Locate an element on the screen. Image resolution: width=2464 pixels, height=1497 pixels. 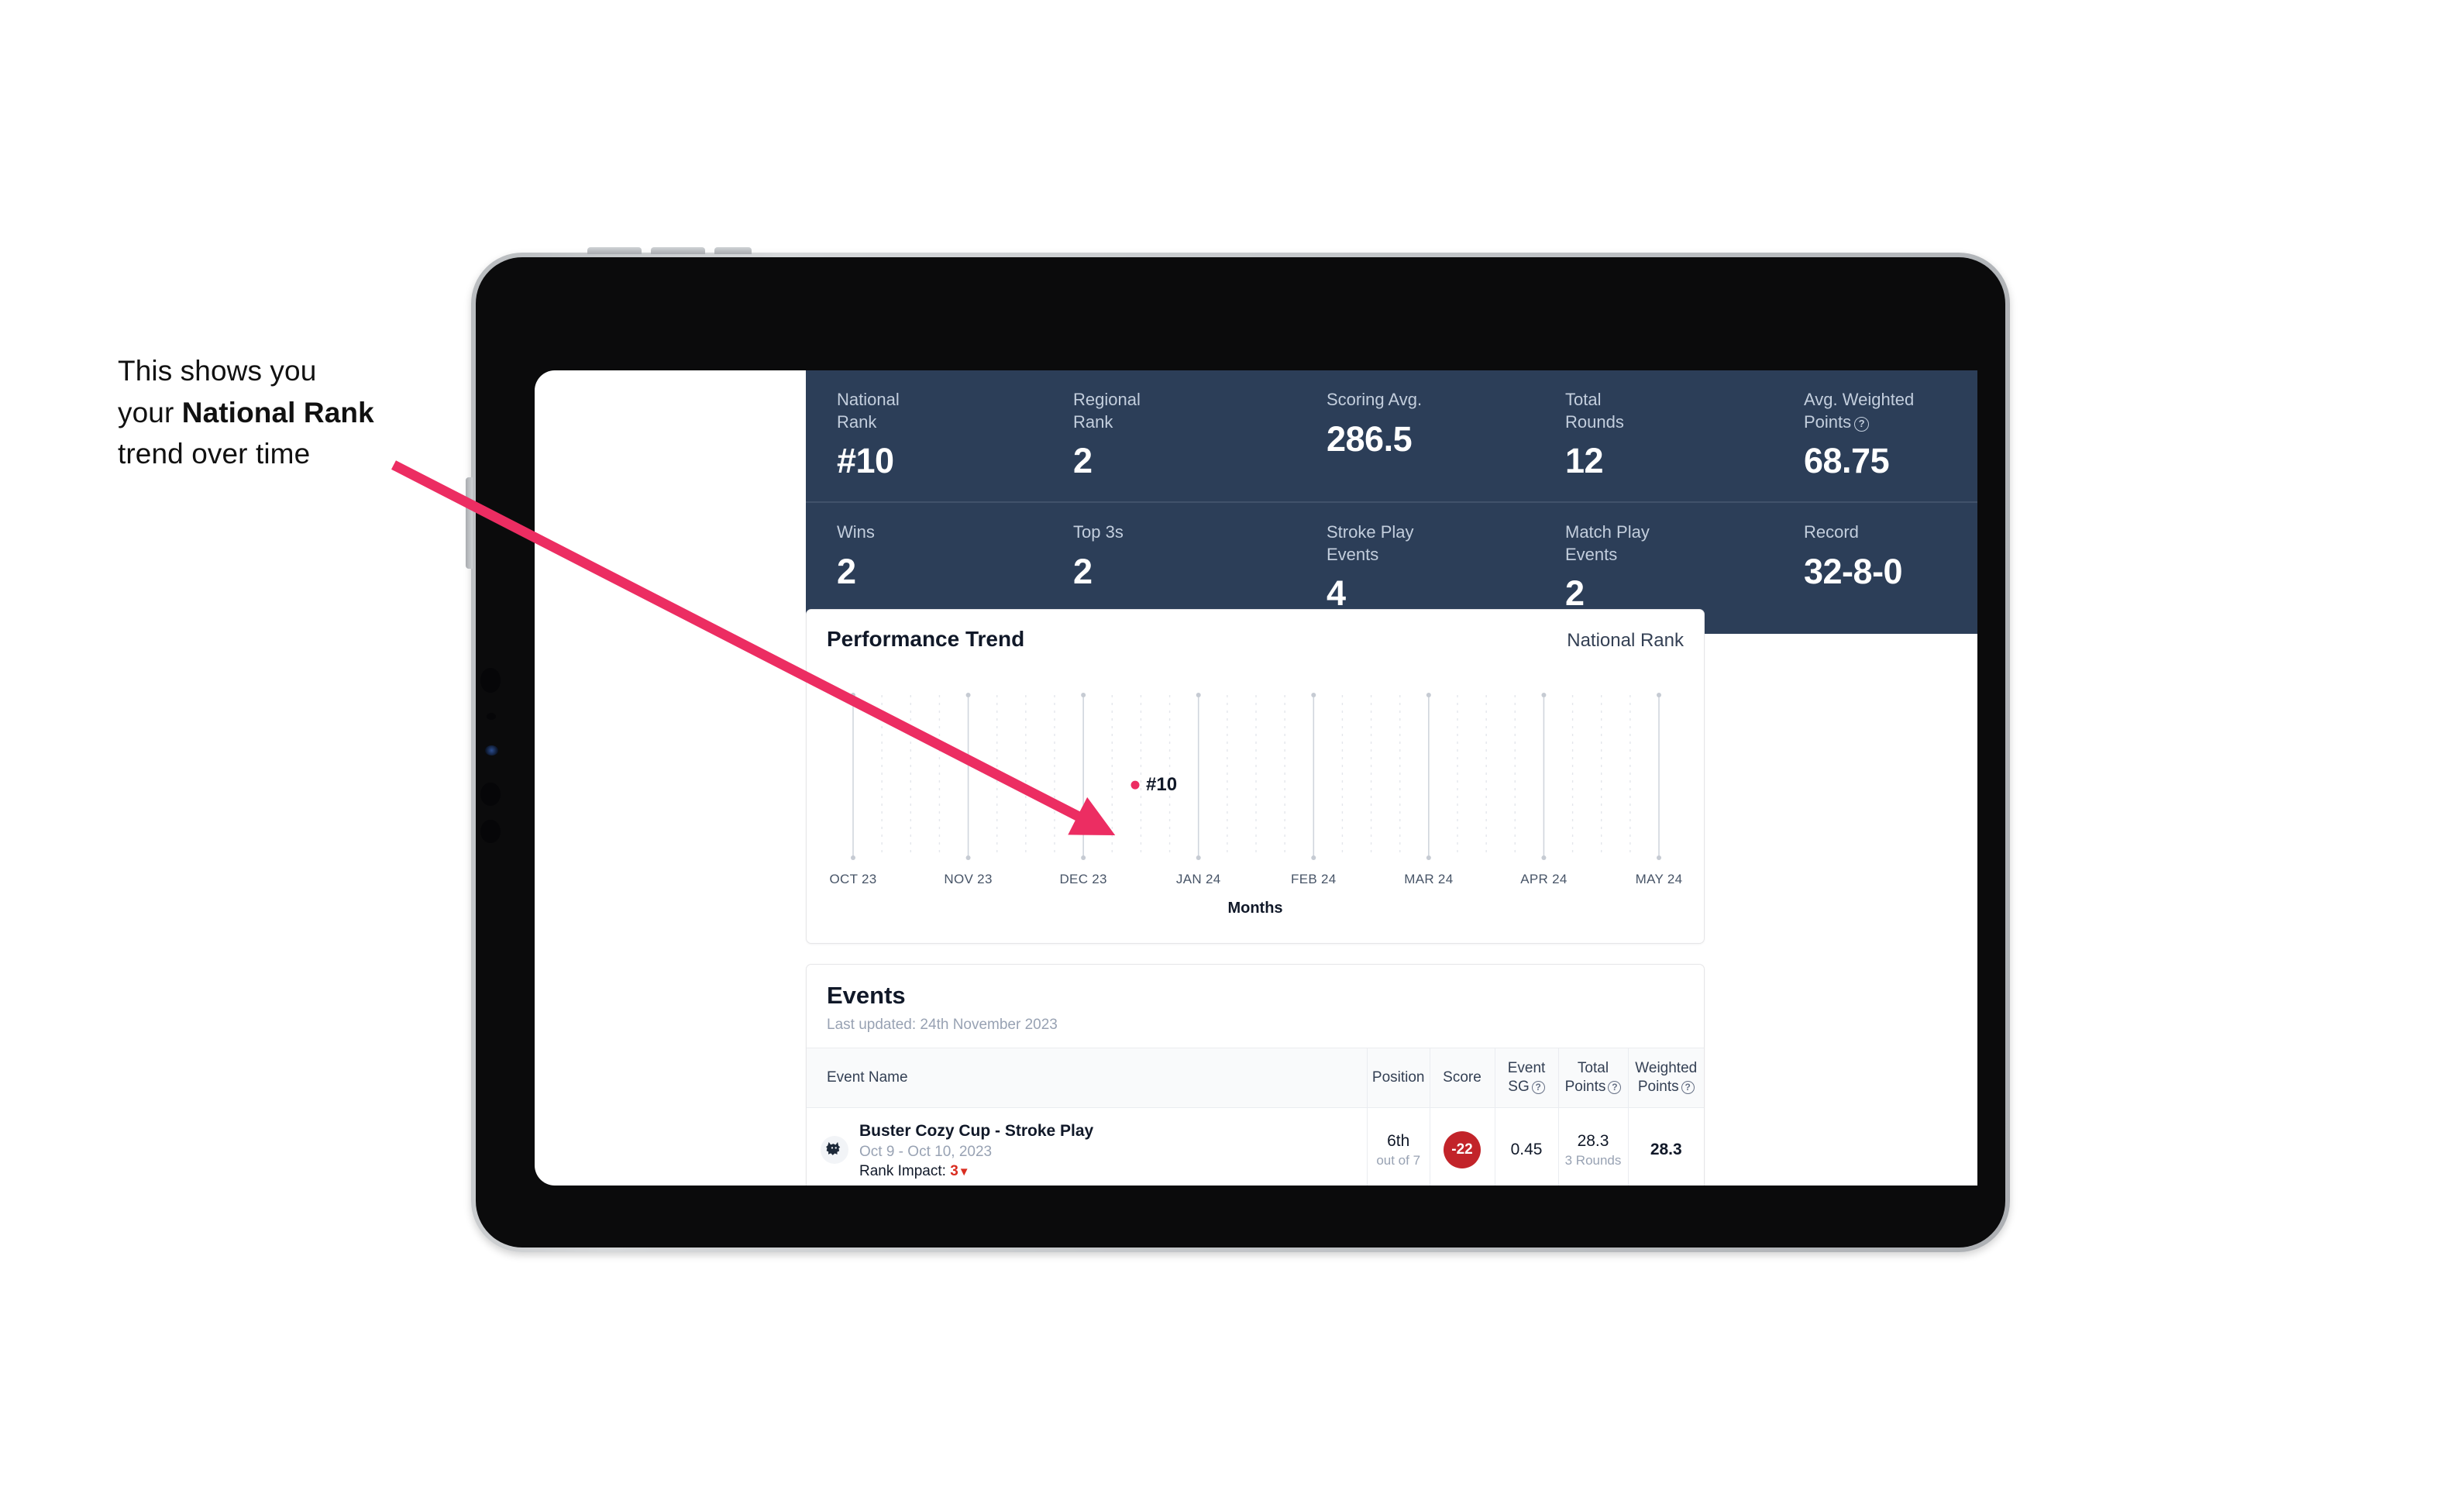
data-point-label: #10 is located at coordinates (1162, 785).